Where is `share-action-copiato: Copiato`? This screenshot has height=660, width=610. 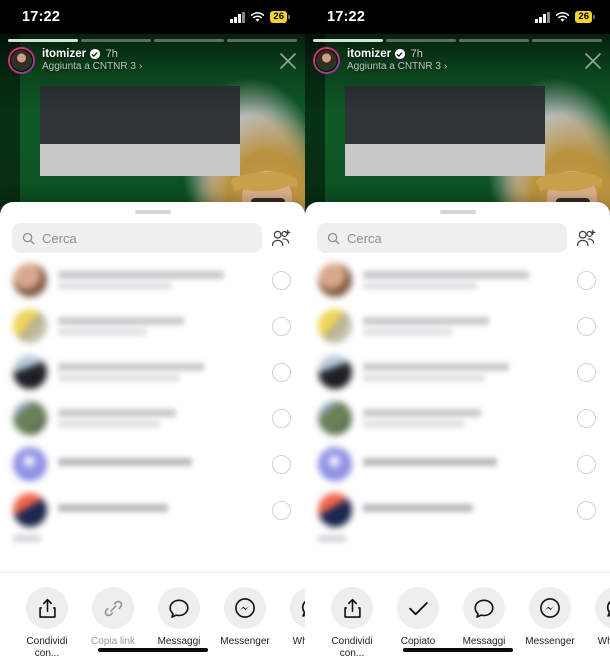
share-action-copiato: Copiato is located at coordinates (418, 617).